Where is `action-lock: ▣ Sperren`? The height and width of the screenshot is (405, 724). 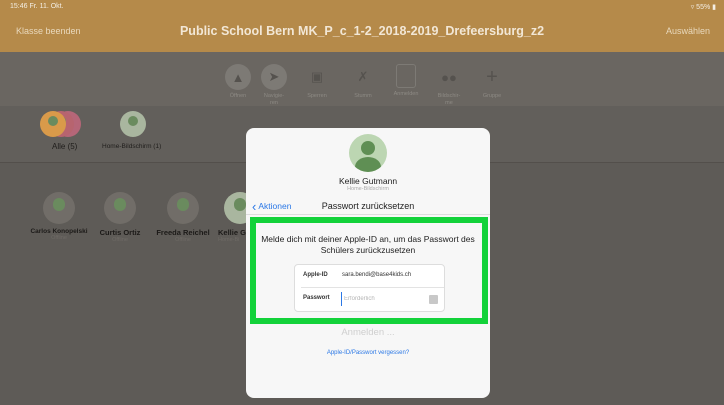
action-lock: ▣ Sperren is located at coordinates (317, 82).